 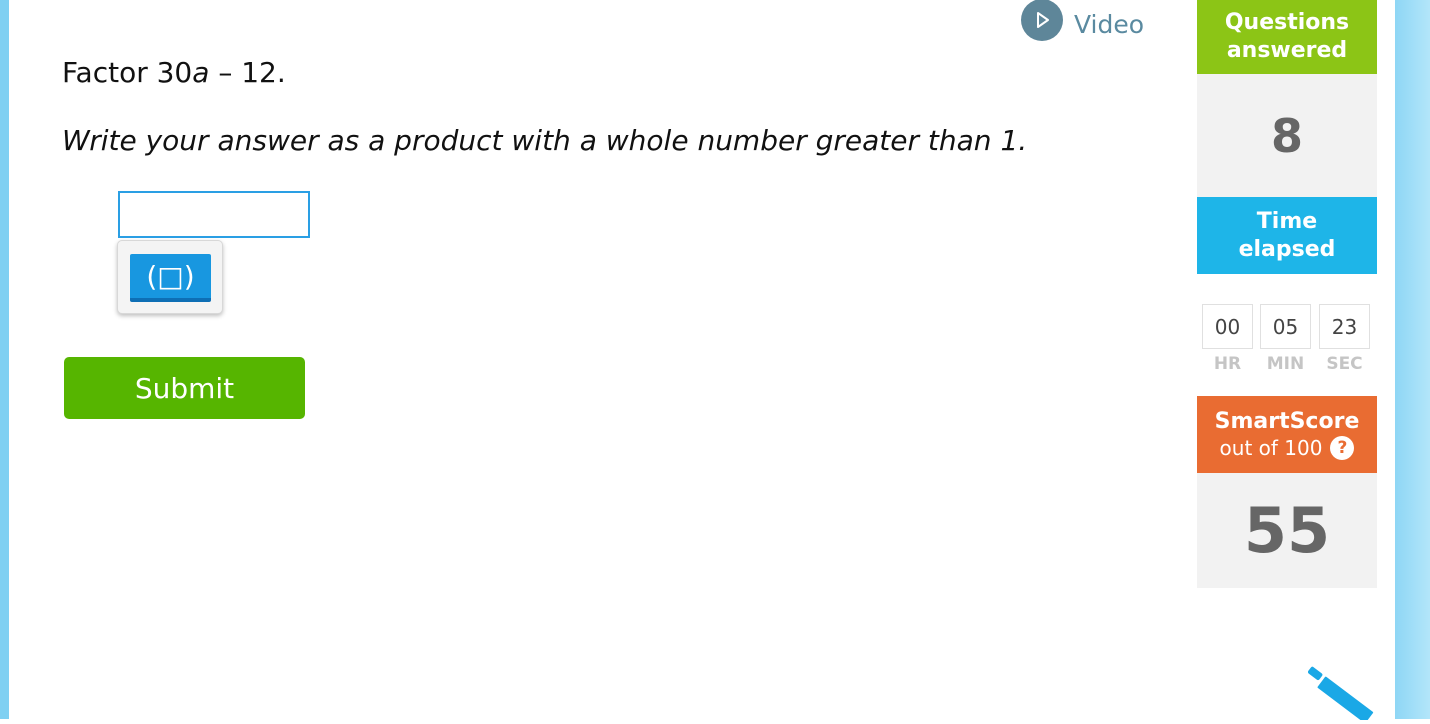 What do you see at coordinates (1271, 447) in the screenshot?
I see `smartscore-subtitle: out of 100` at bounding box center [1271, 447].